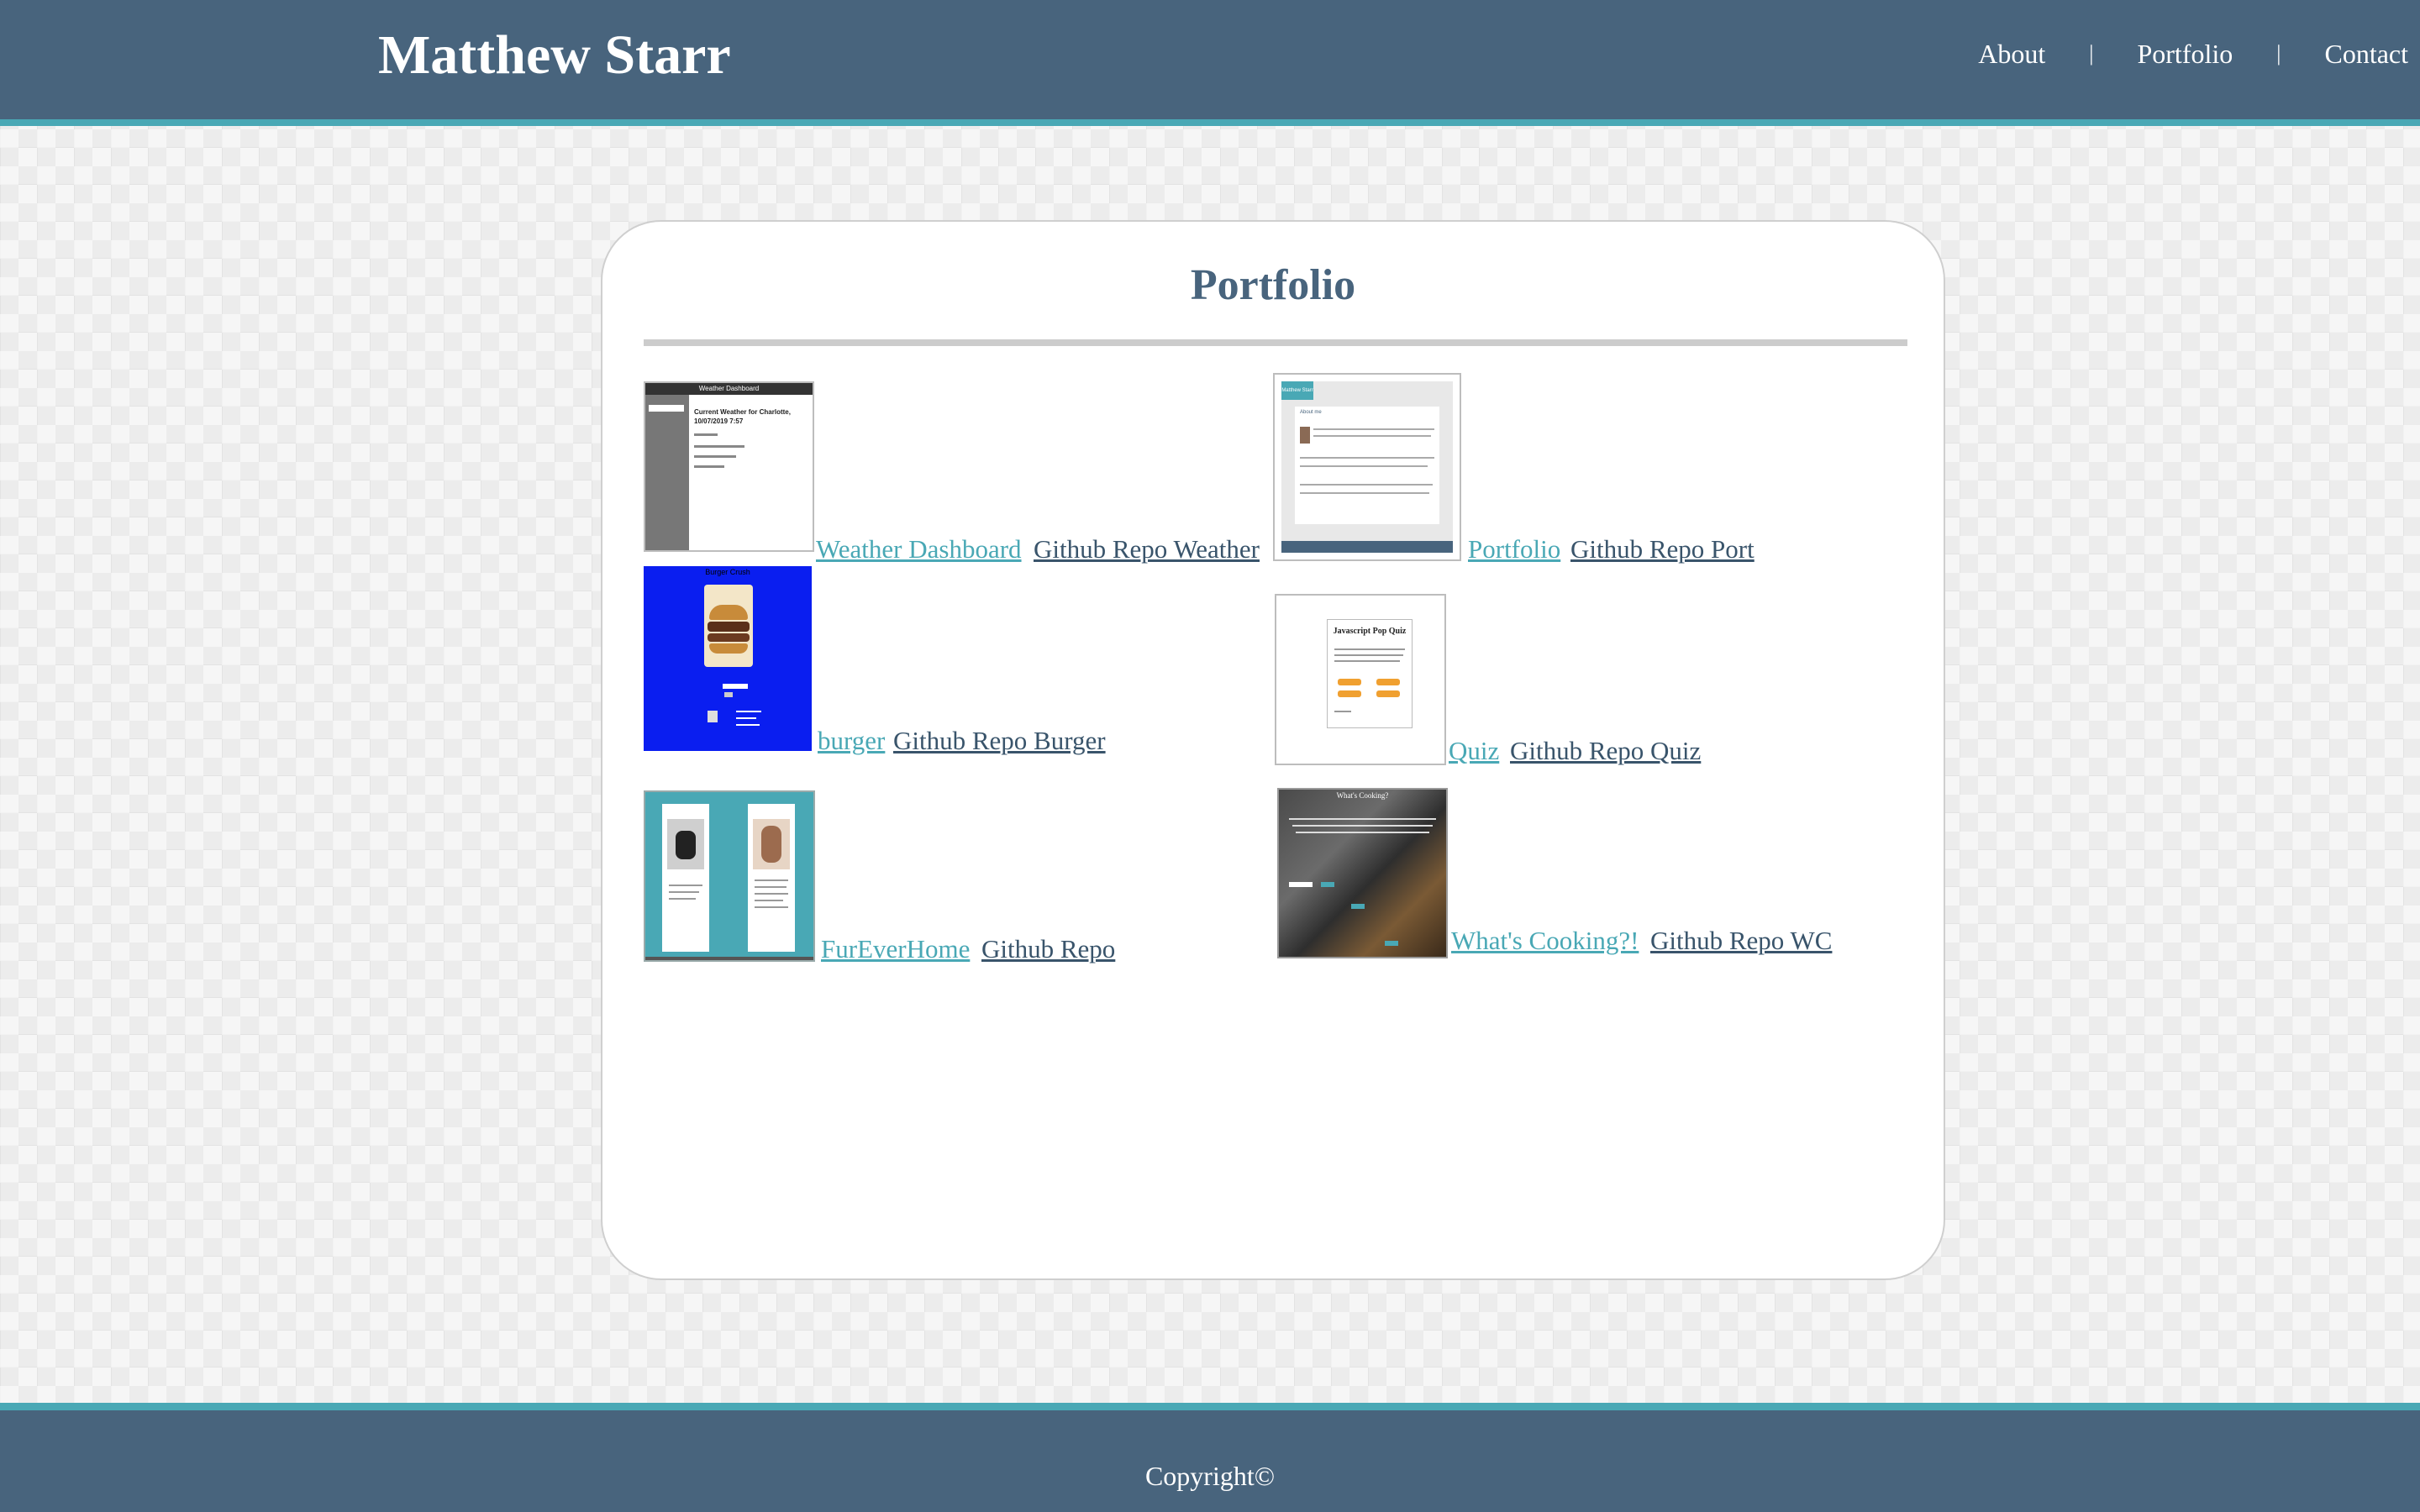 This screenshot has width=2420, height=1512. I want to click on thumb-header: Burger Crush, so click(727, 572).